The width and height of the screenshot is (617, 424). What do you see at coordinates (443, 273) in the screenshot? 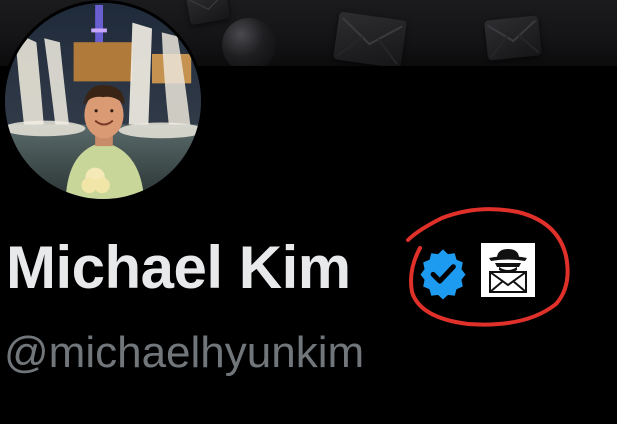
I see `verified-badge-icon` at bounding box center [443, 273].